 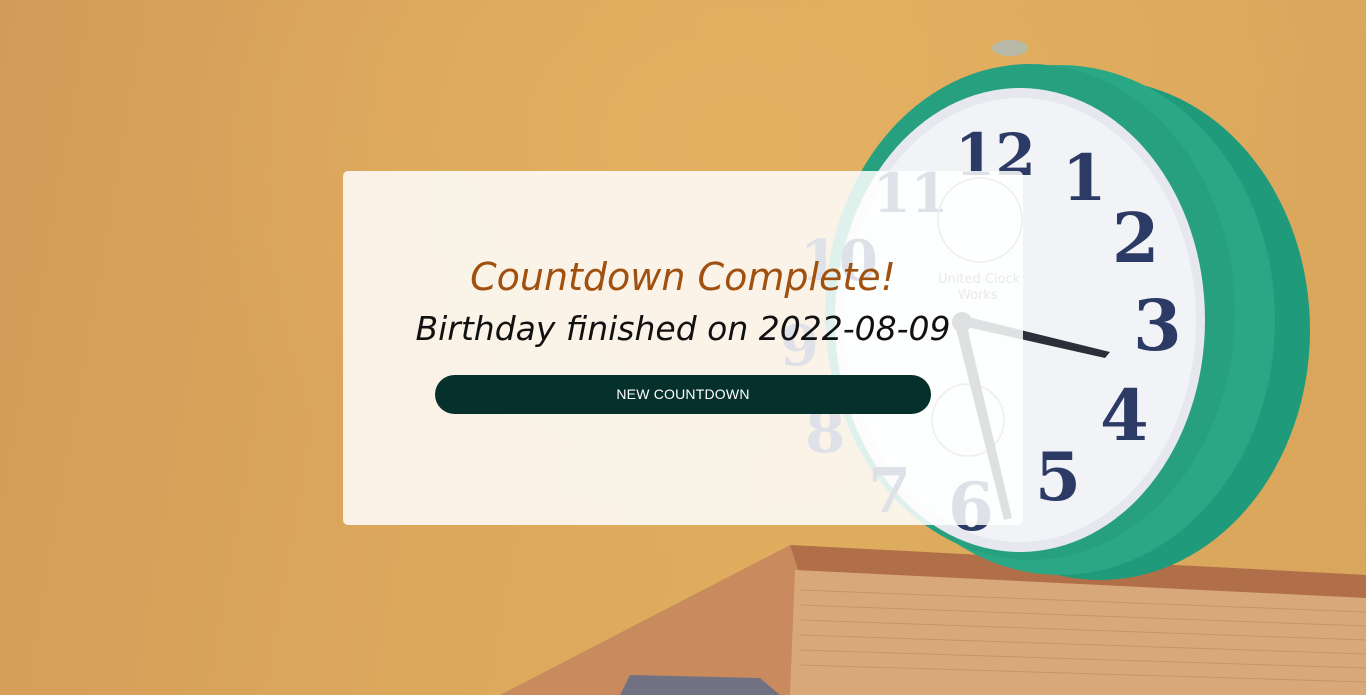 What do you see at coordinates (1084, 178) in the screenshot?
I see `svg-text: 1` at bounding box center [1084, 178].